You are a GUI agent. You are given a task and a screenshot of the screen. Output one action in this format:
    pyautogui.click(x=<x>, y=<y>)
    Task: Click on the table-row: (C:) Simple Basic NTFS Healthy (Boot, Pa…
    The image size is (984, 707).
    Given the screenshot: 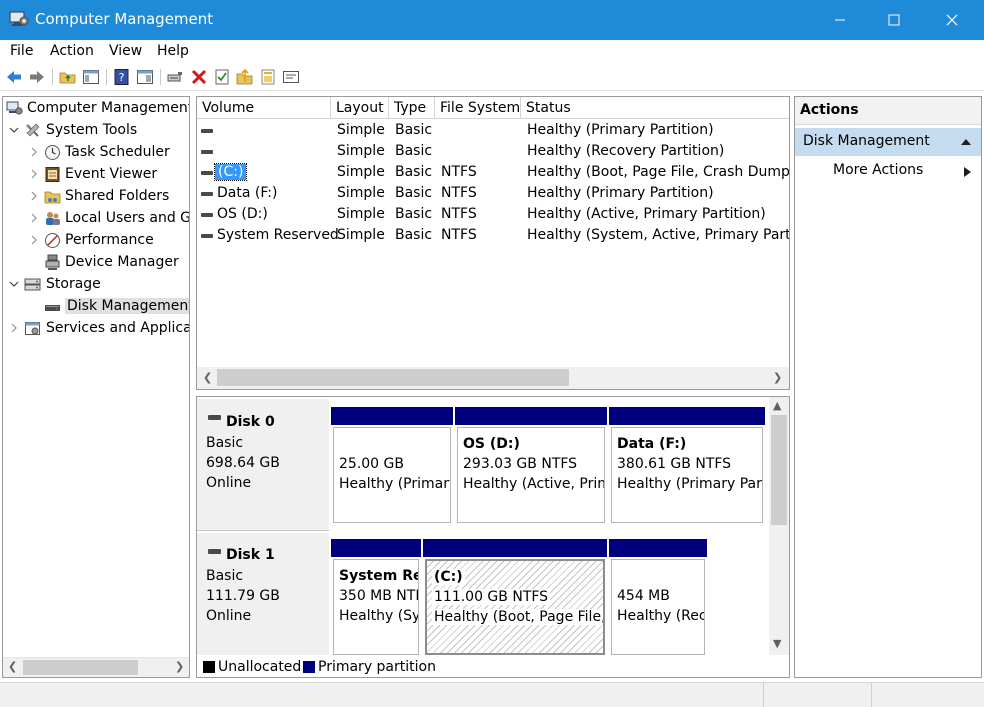 What is the action you would take?
    pyautogui.click(x=493, y=173)
    